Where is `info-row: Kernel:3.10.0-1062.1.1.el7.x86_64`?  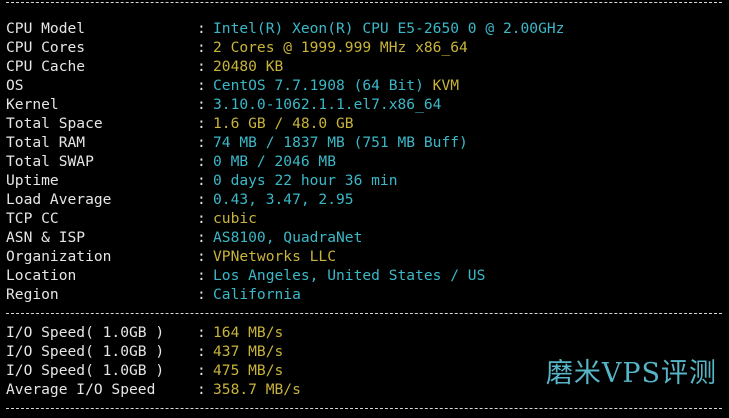 info-row: Kernel:3.10.0-1062.1.1.el7.x86_64 is located at coordinates (366, 104).